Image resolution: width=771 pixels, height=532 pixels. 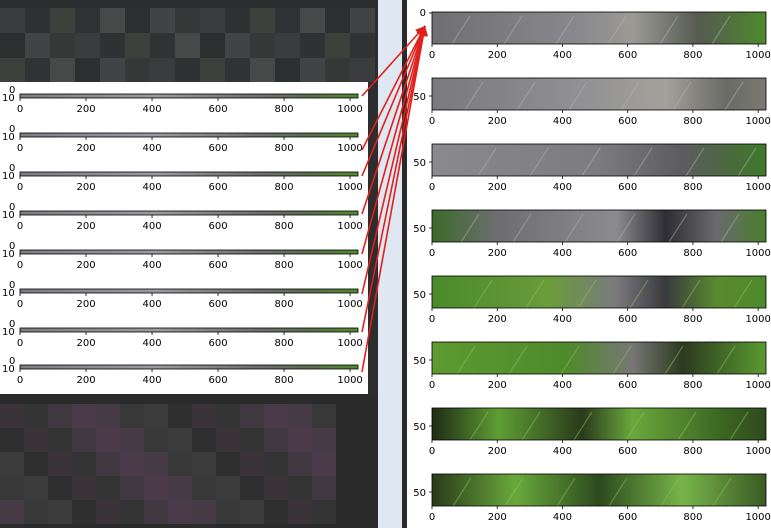 I want to click on side-strip, so click(x=390, y=264).